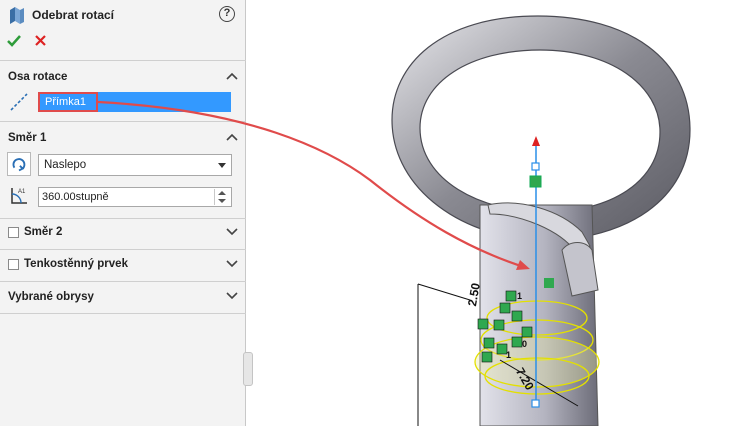  I want to click on ok-check-icon, so click(14, 41).